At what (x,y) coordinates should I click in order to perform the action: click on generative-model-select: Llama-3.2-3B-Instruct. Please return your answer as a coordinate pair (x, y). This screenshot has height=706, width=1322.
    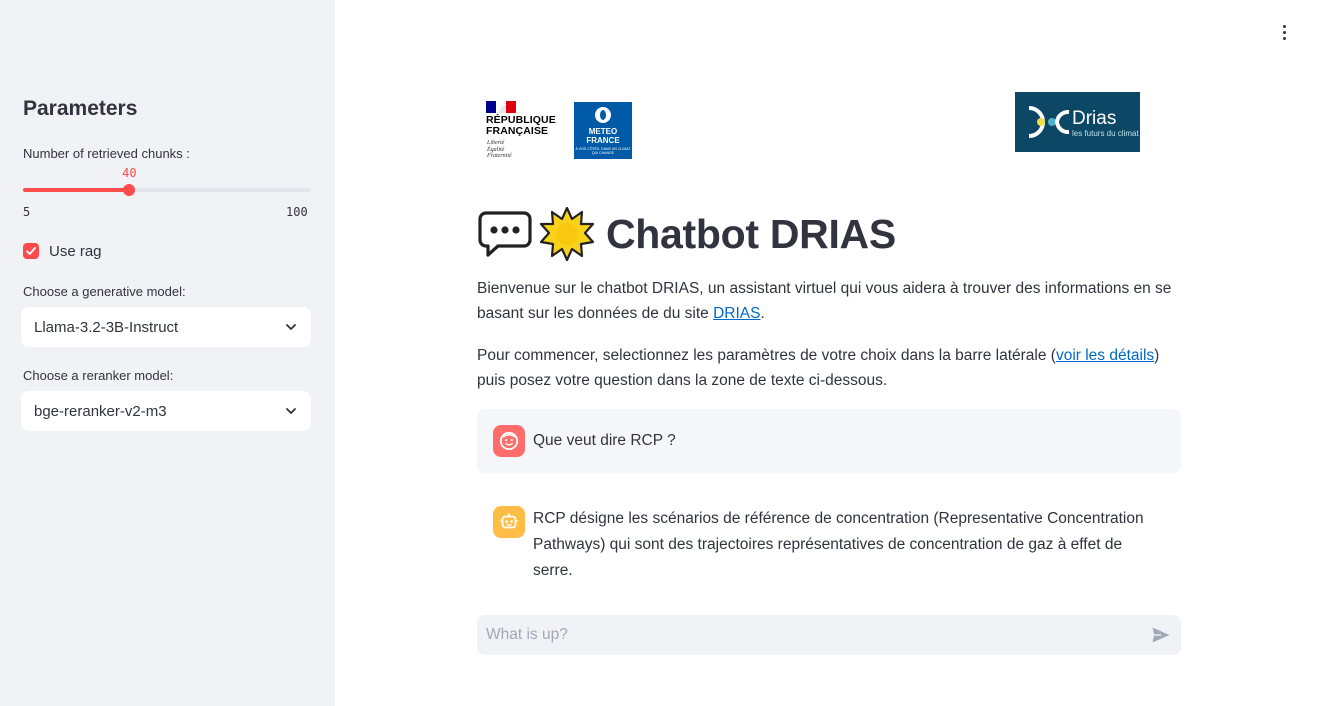
    Looking at the image, I should click on (166, 327).